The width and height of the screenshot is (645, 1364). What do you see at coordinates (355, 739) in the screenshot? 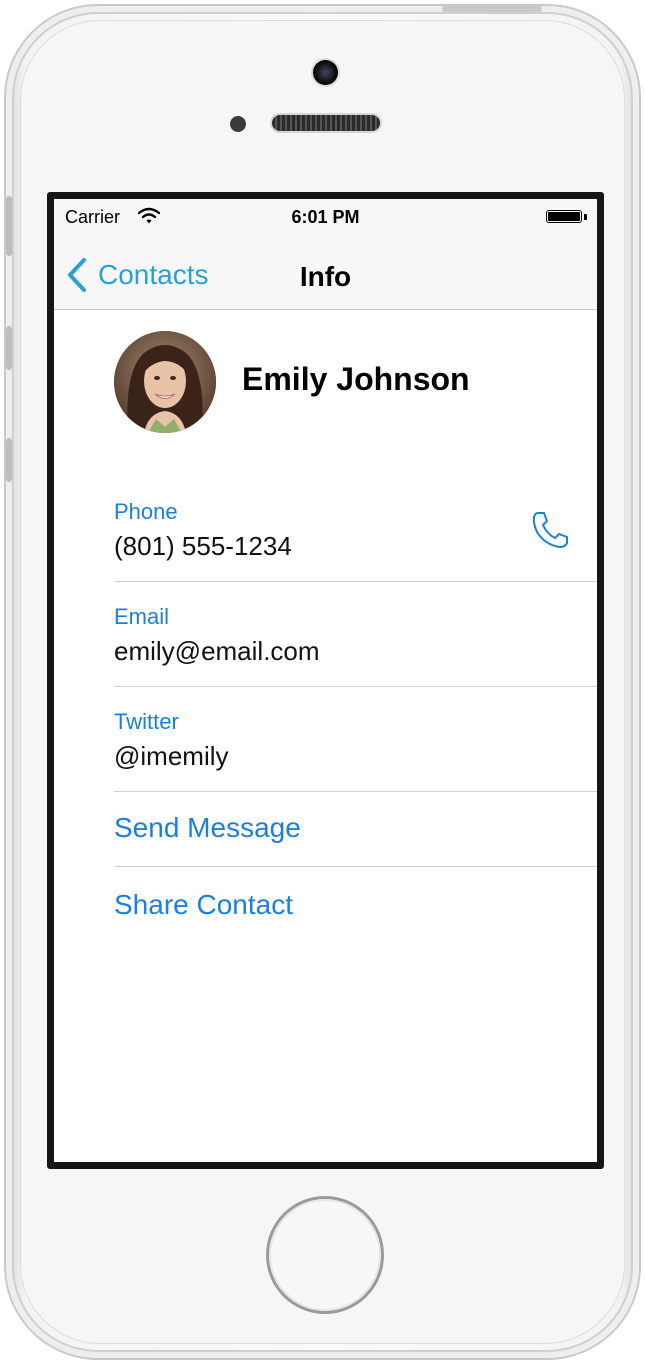
I see `twitter-row: Twitter @imemily` at bounding box center [355, 739].